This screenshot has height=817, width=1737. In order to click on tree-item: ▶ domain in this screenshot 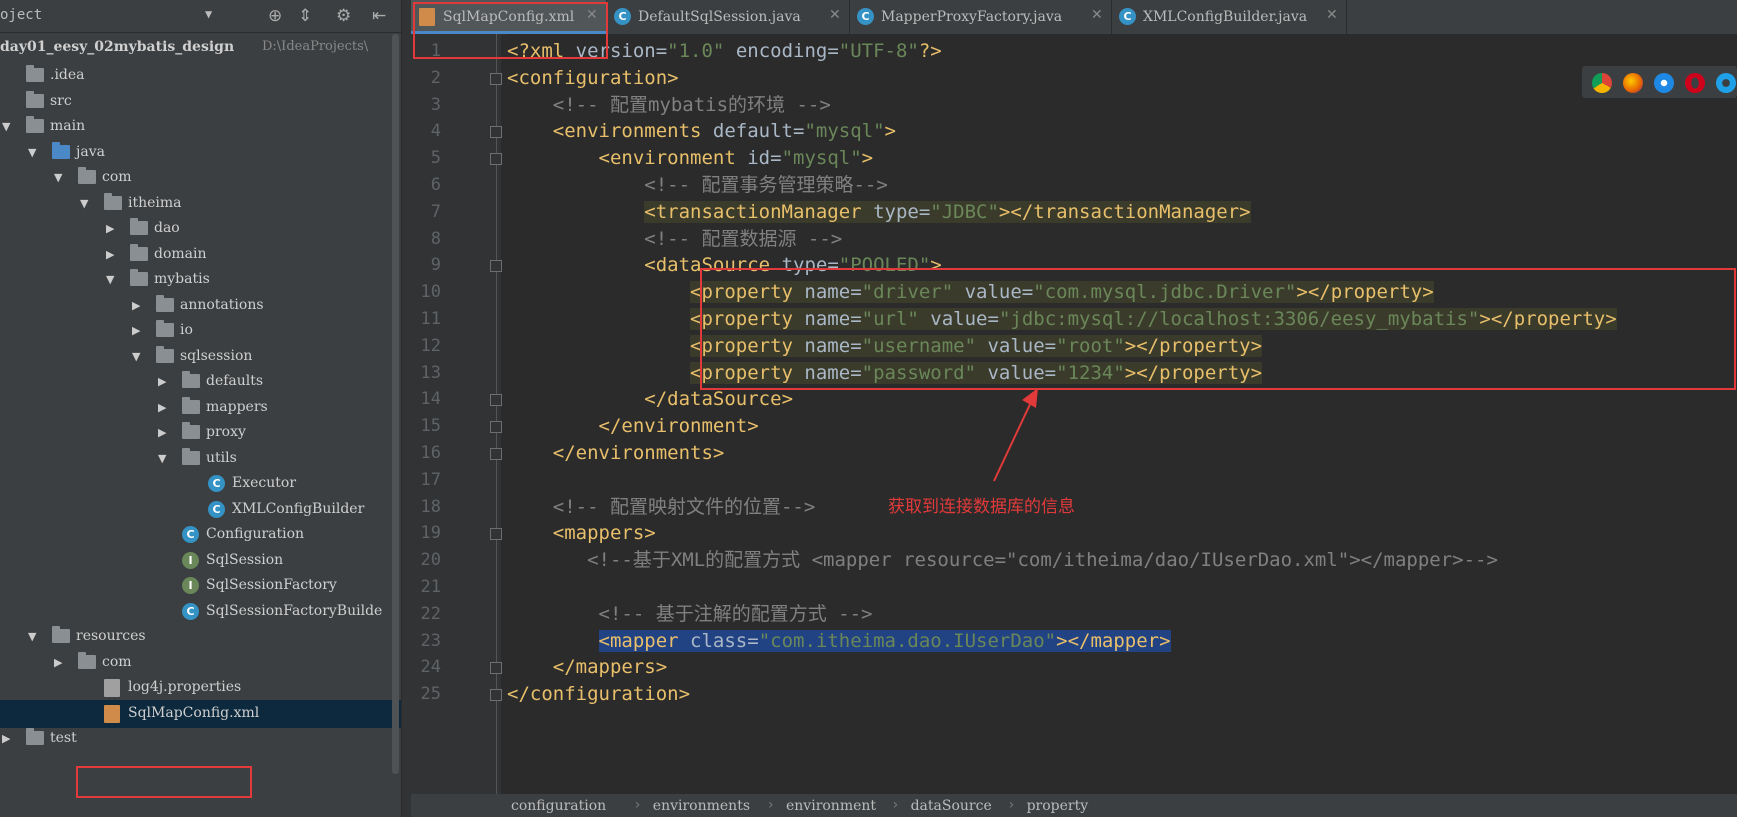, I will do `click(200, 255)`.